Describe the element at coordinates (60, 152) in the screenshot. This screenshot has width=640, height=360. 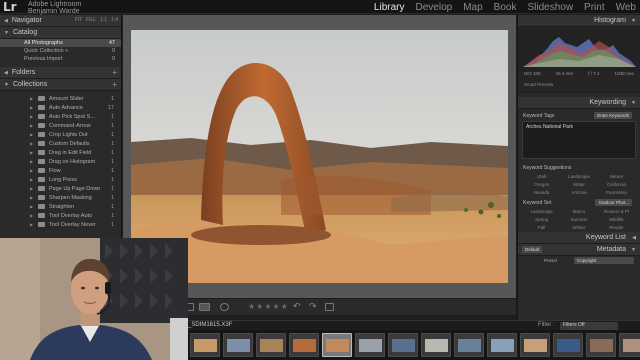
I see `collection-item: ▶ Drag in Edit Field 1` at that location.